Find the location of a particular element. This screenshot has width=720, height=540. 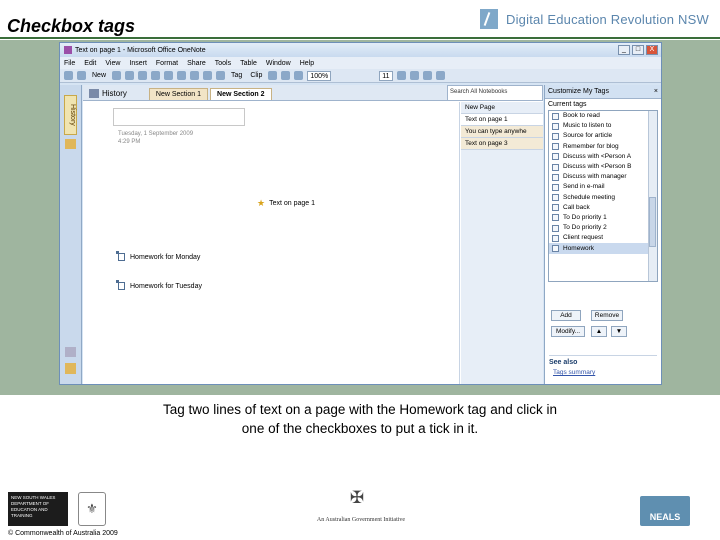

menu-insert: Insert is located at coordinates (138, 63).